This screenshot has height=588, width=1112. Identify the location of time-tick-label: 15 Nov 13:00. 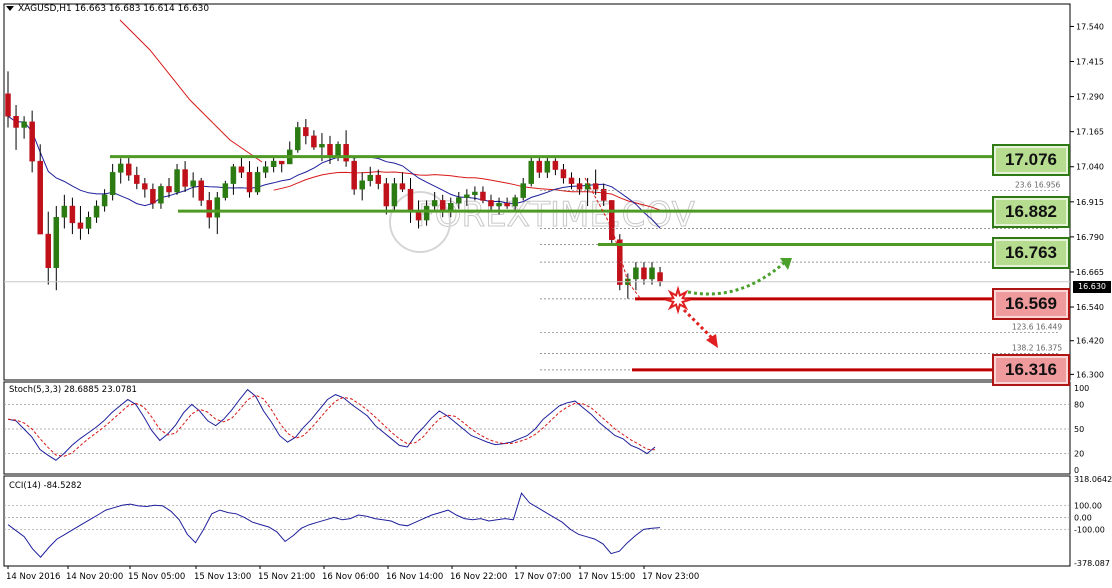
(222, 577).